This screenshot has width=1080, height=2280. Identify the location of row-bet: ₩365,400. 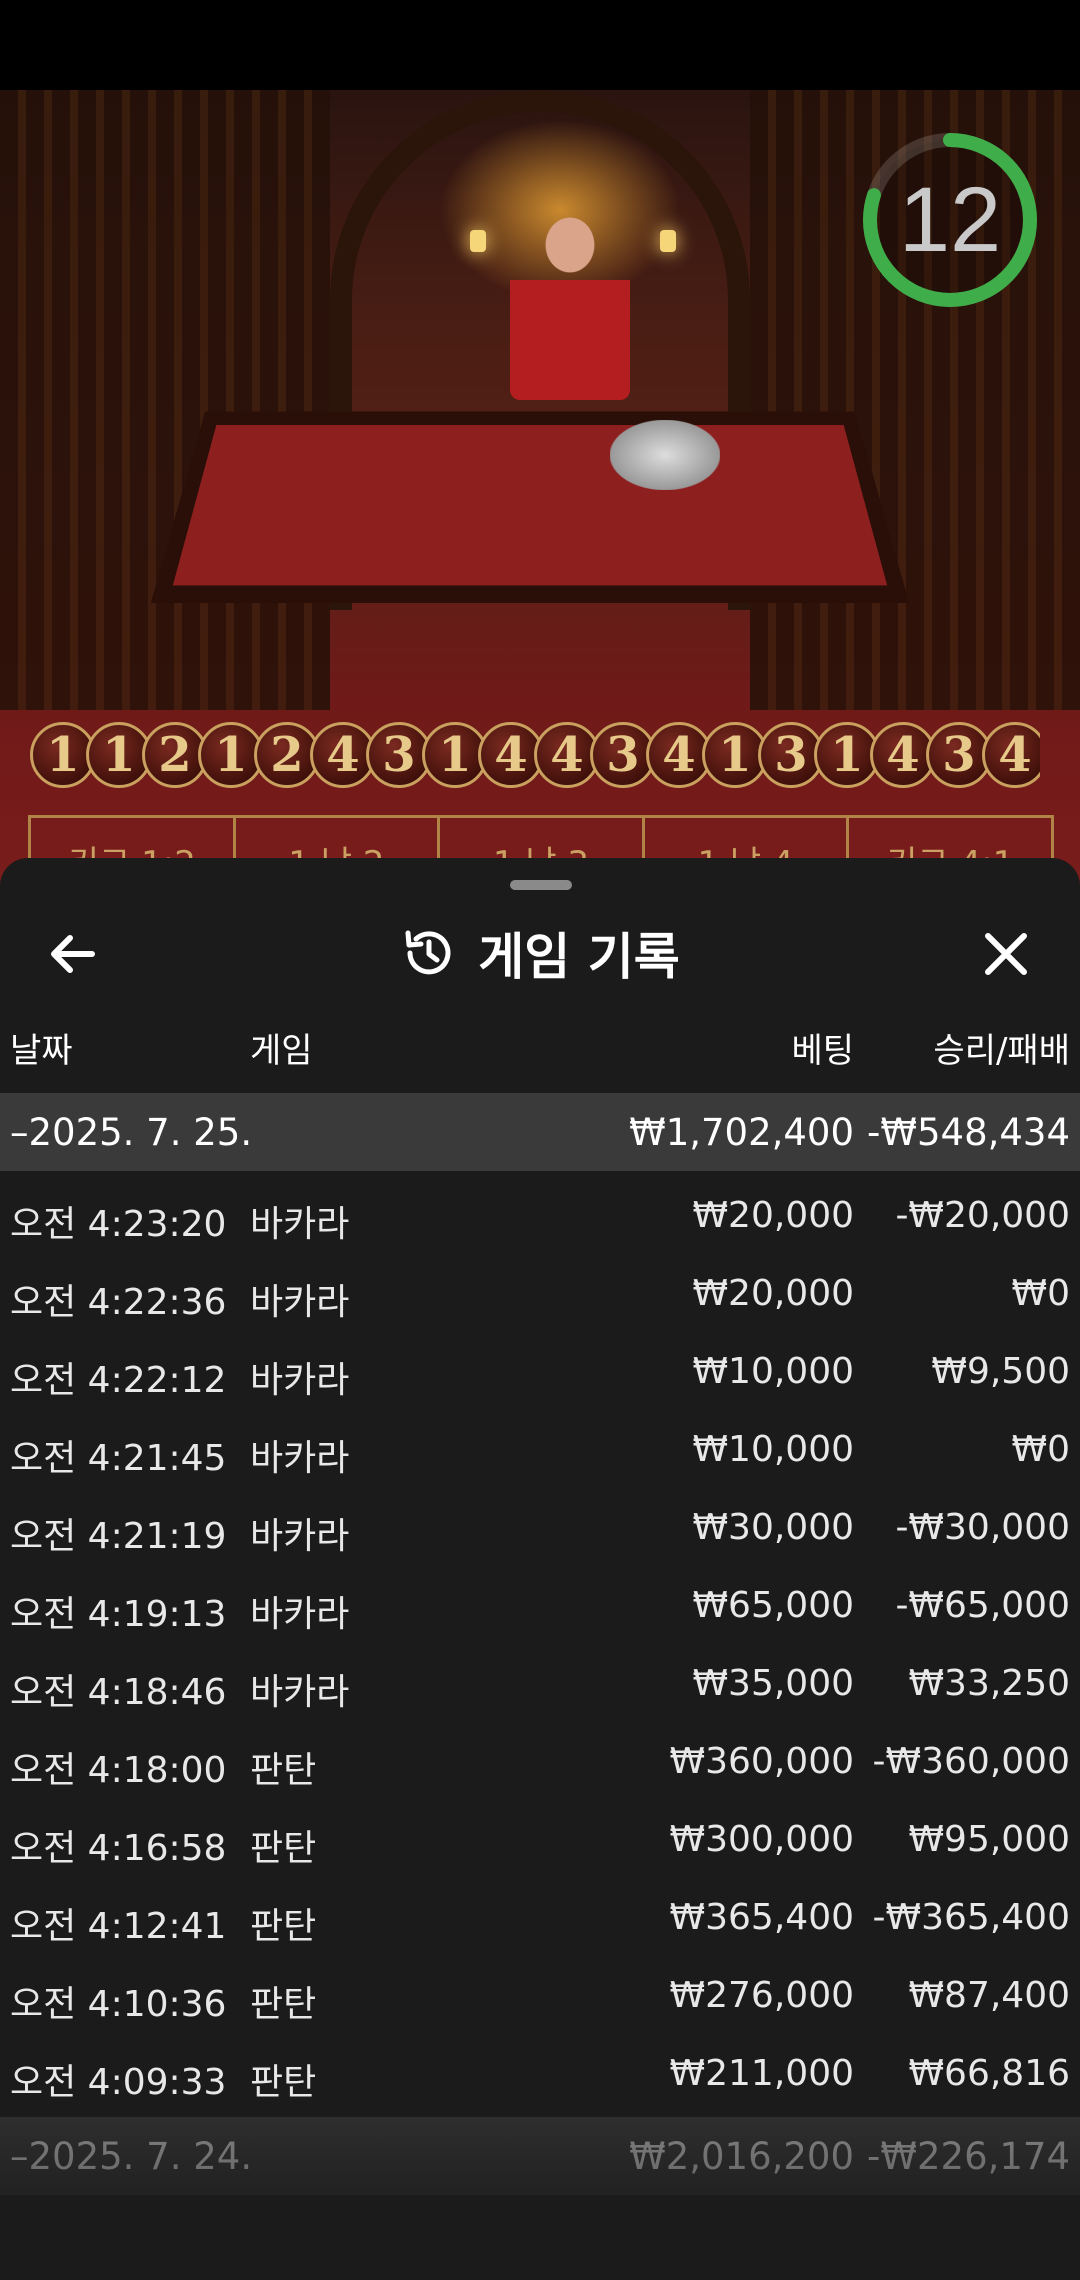
(761, 1917).